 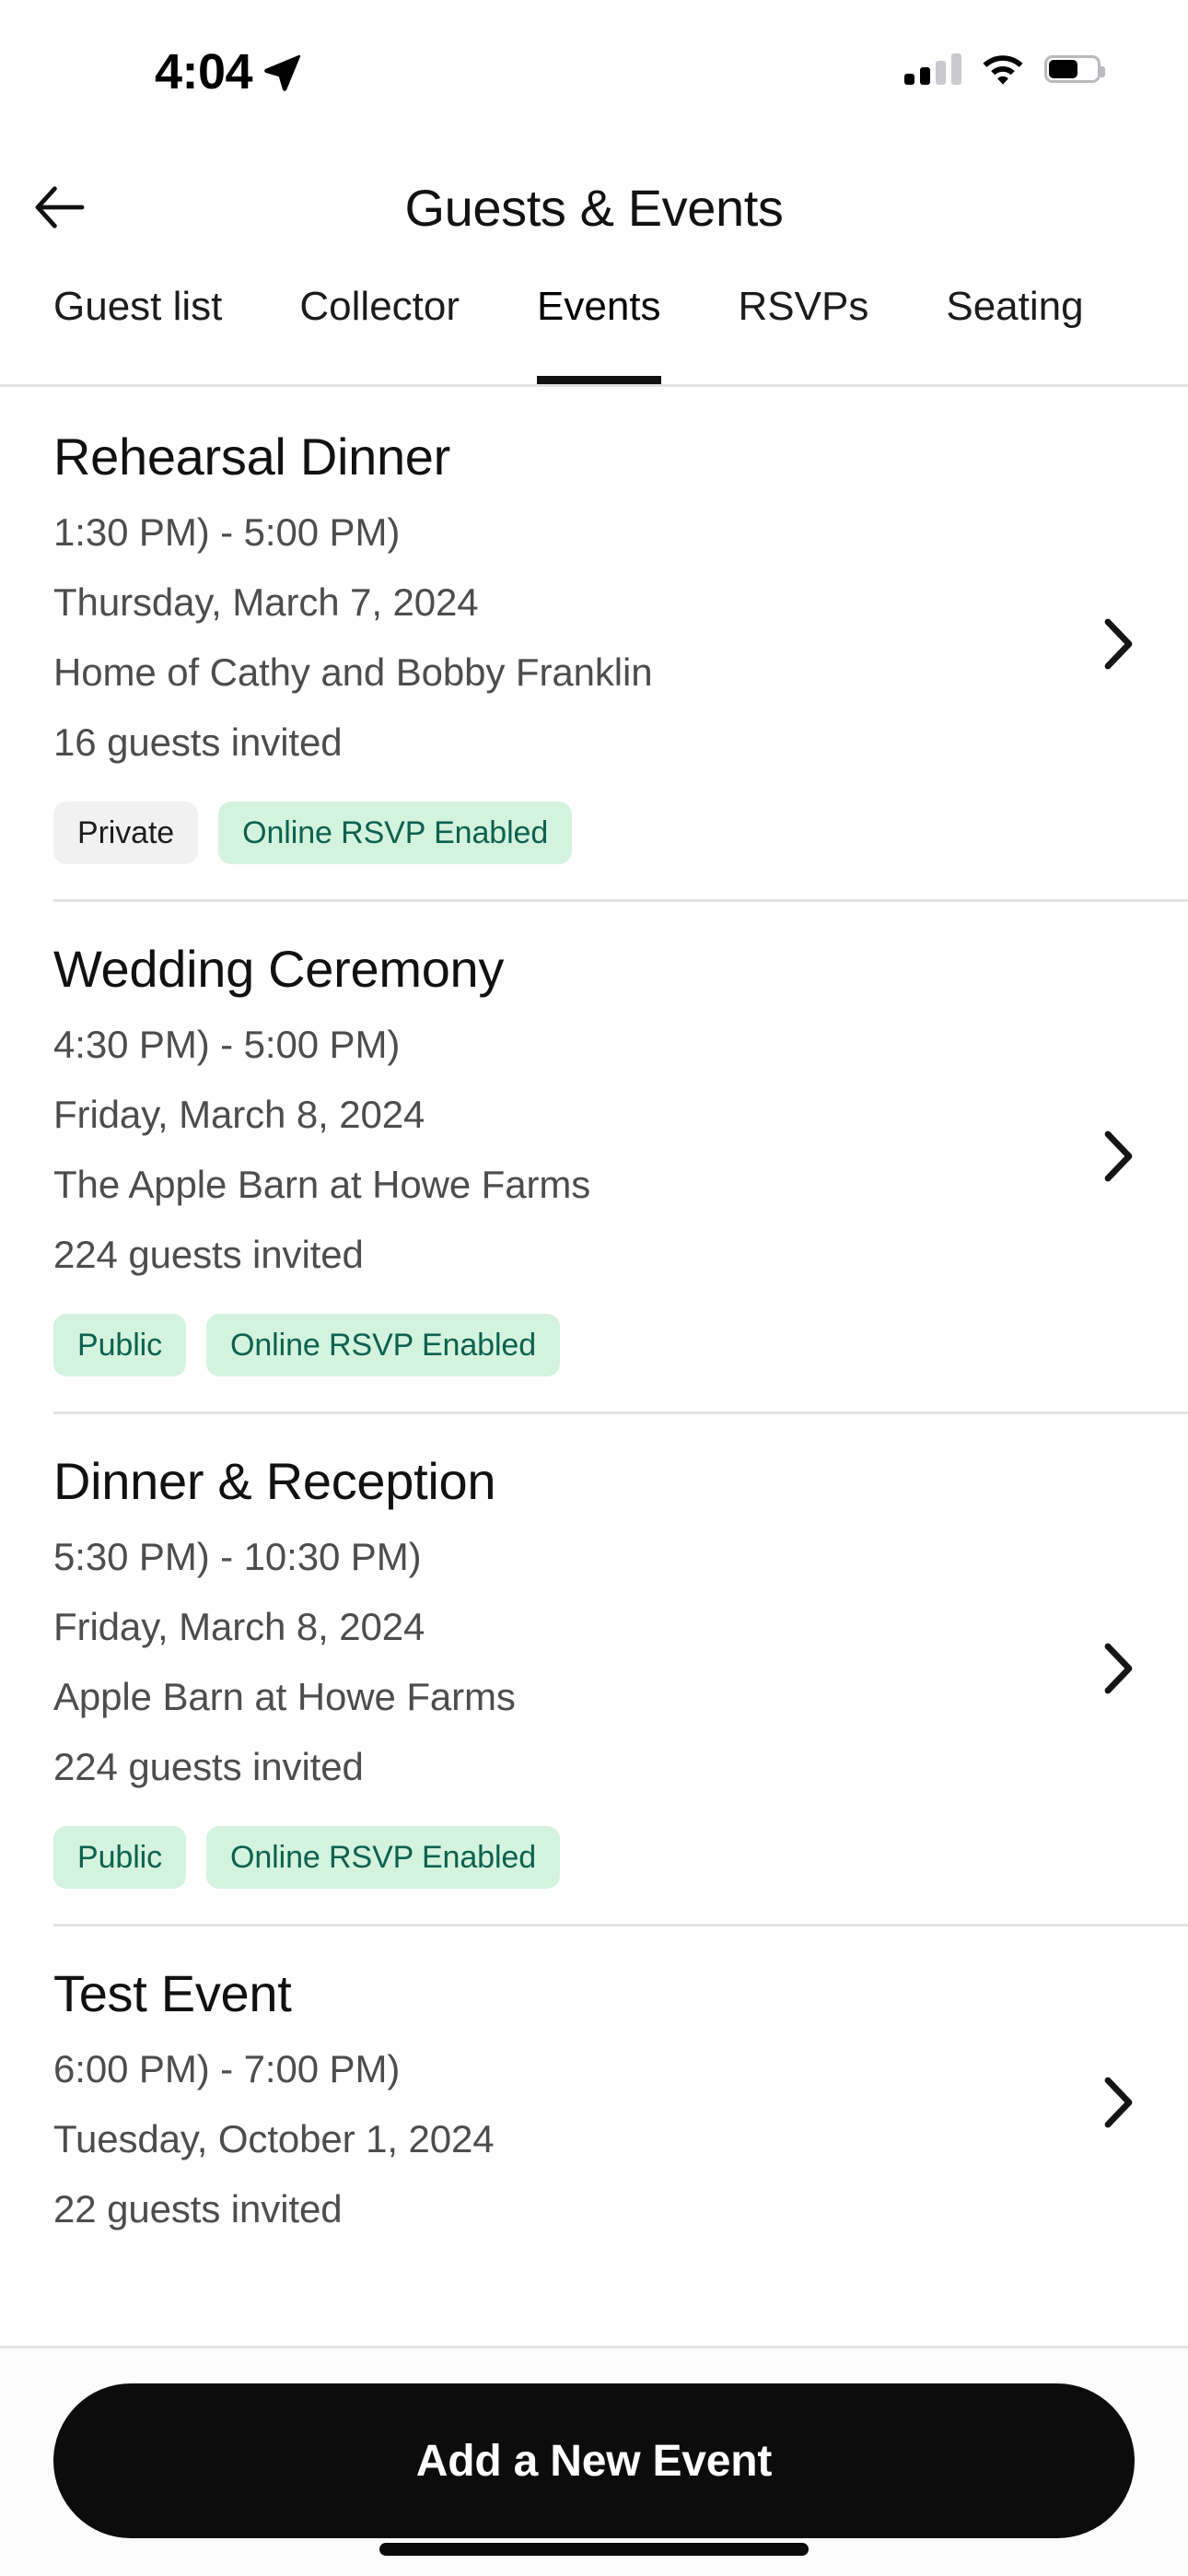 I want to click on wifi-icon, so click(x=1003, y=70).